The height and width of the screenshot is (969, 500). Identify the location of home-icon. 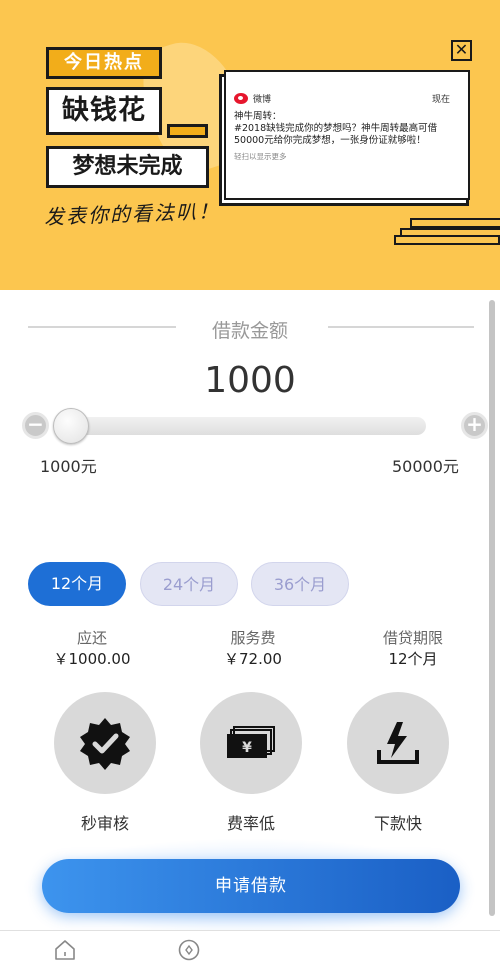
(65, 950).